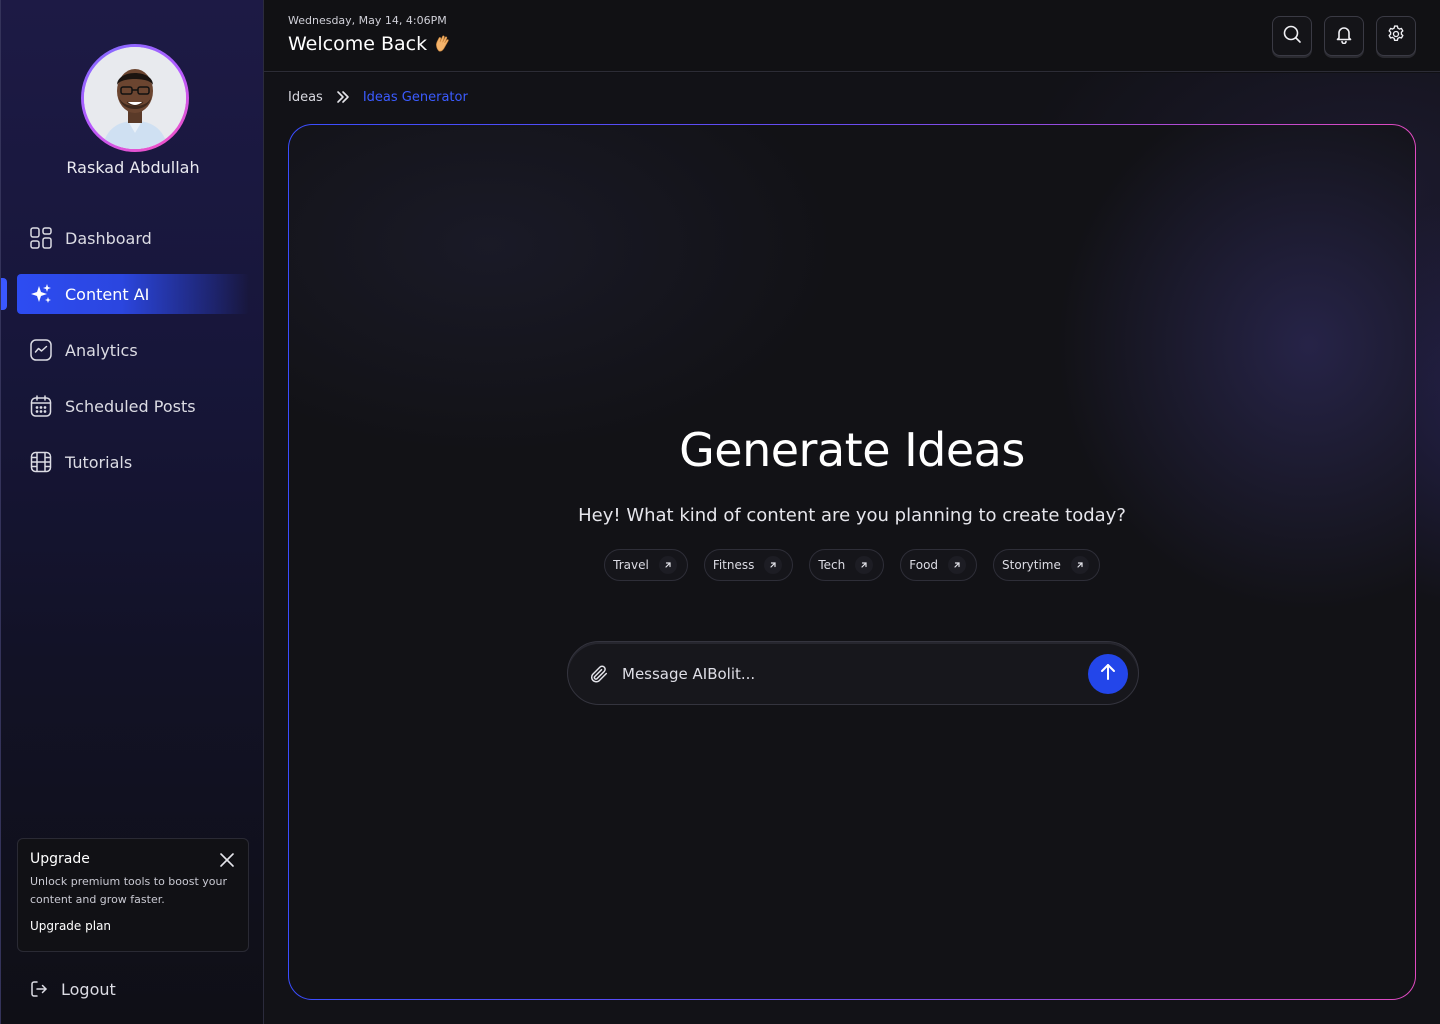 The height and width of the screenshot is (1024, 1440). What do you see at coordinates (227, 860) in the screenshot?
I see `close-icon` at bounding box center [227, 860].